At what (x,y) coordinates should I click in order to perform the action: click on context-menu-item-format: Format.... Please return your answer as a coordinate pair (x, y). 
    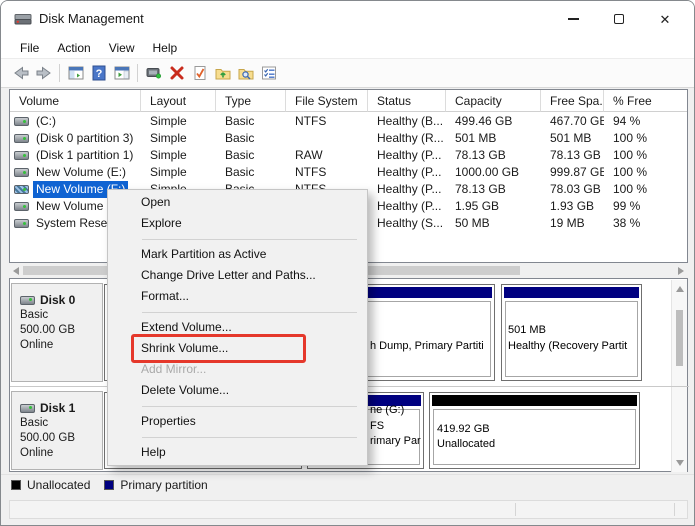
    Looking at the image, I should click on (237, 296).